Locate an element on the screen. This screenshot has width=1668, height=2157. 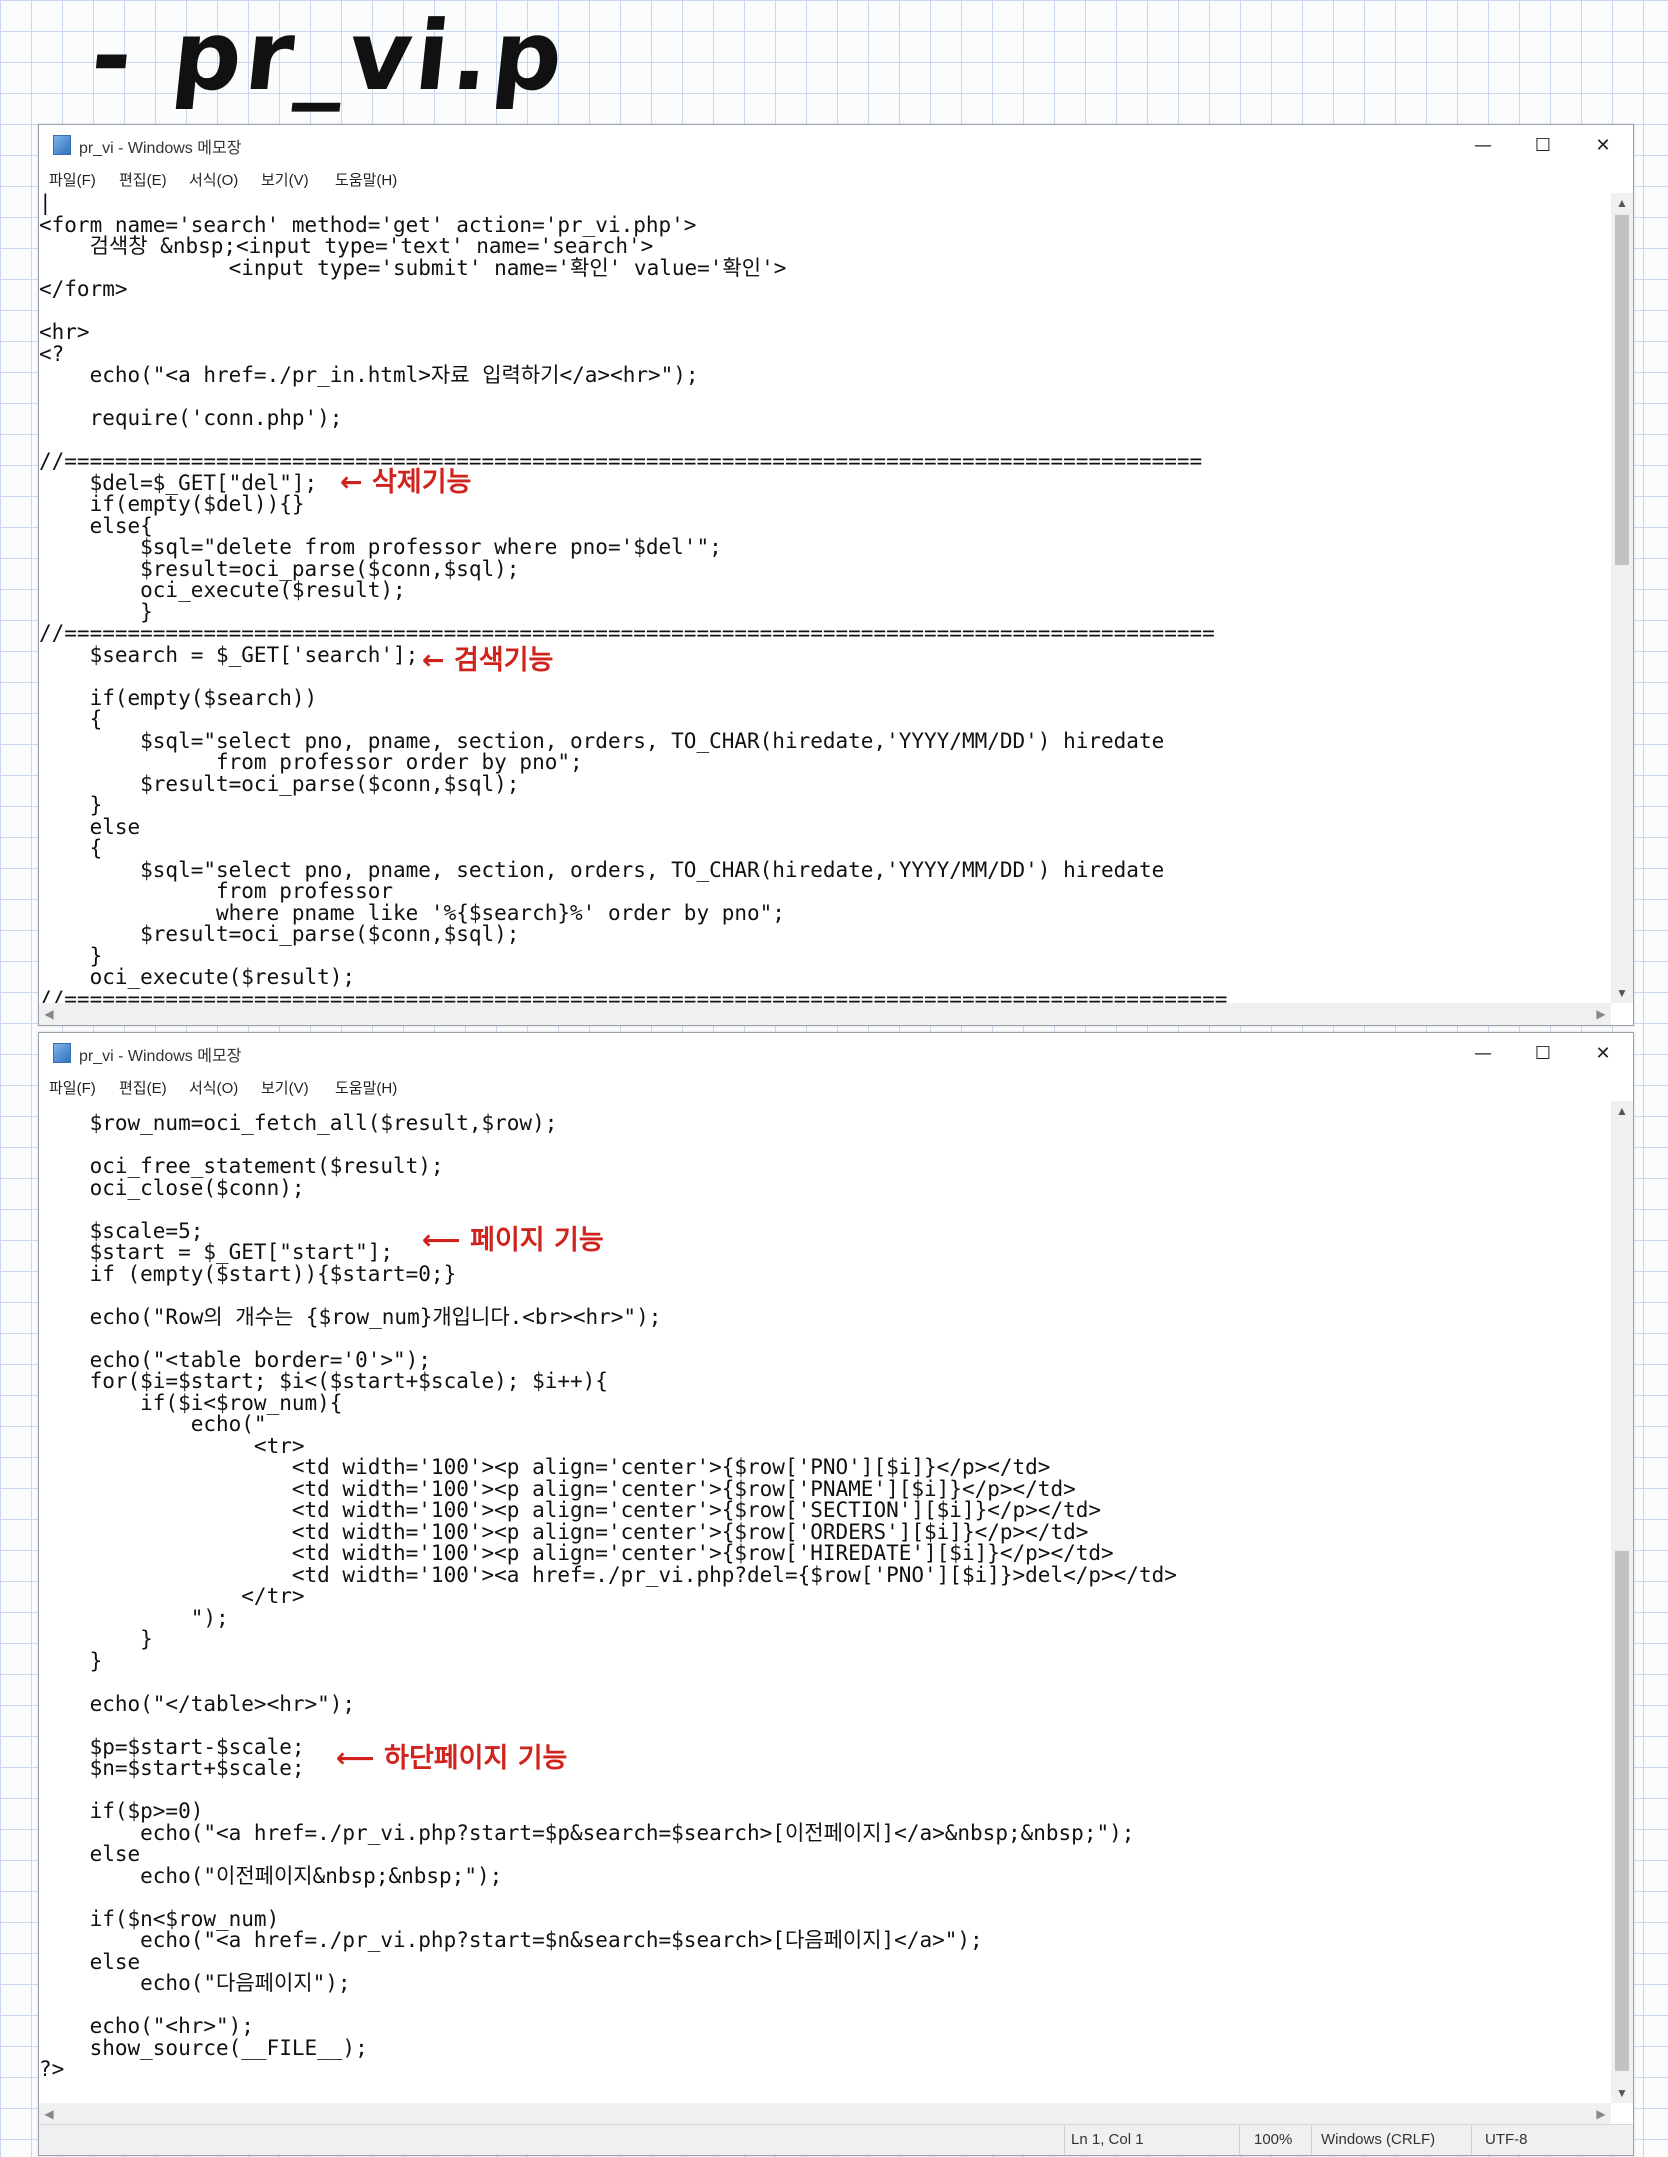
annotation-delete: ← 삭제기능 is located at coordinates (406, 482).